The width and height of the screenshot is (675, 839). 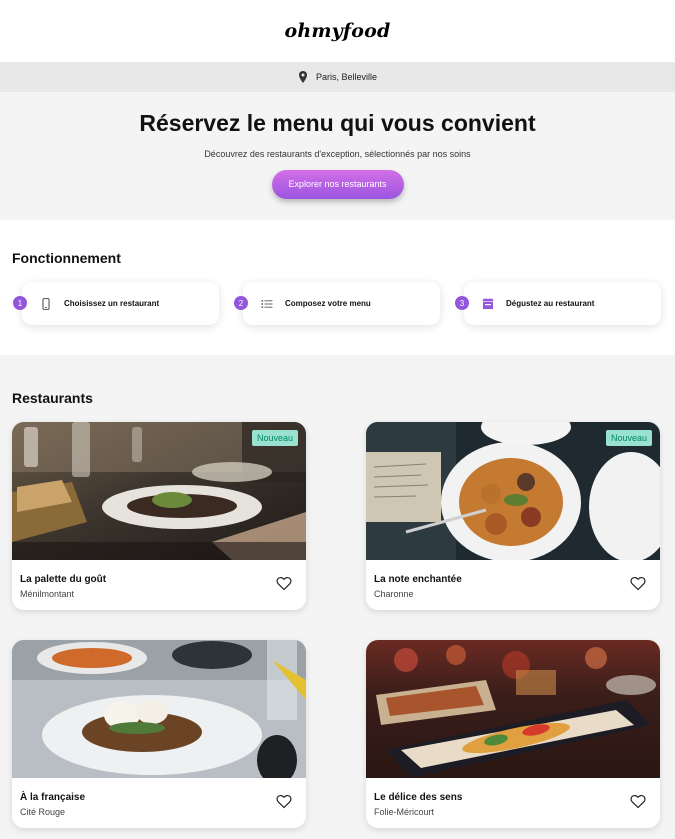 I want to click on site-header: ohmyfood, so click(x=337, y=31).